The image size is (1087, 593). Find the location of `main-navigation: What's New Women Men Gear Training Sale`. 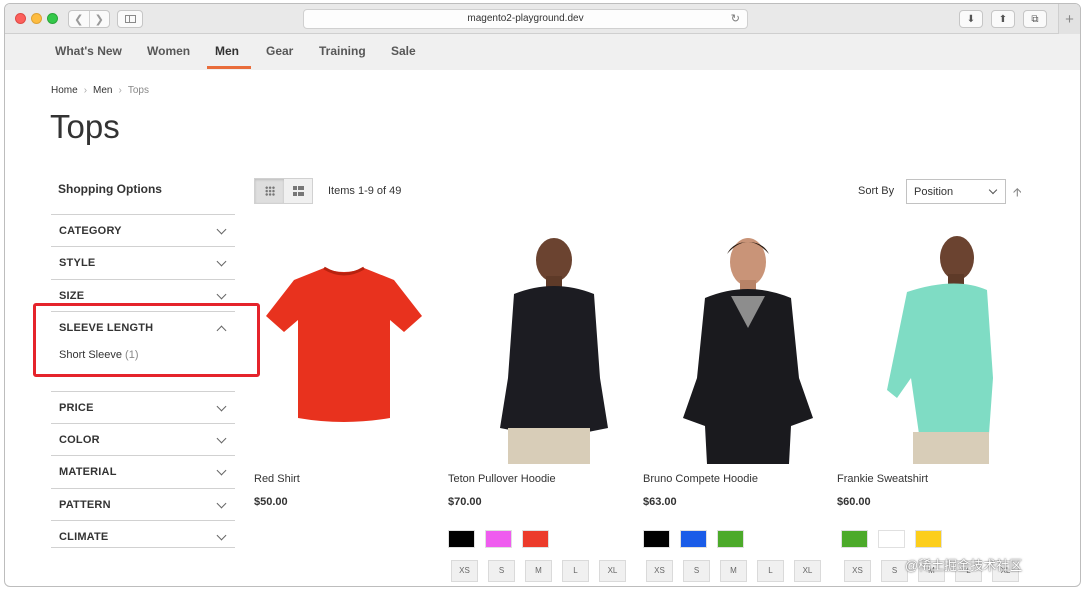

main-navigation: What's New Women Men Gear Training Sale is located at coordinates (542, 52).